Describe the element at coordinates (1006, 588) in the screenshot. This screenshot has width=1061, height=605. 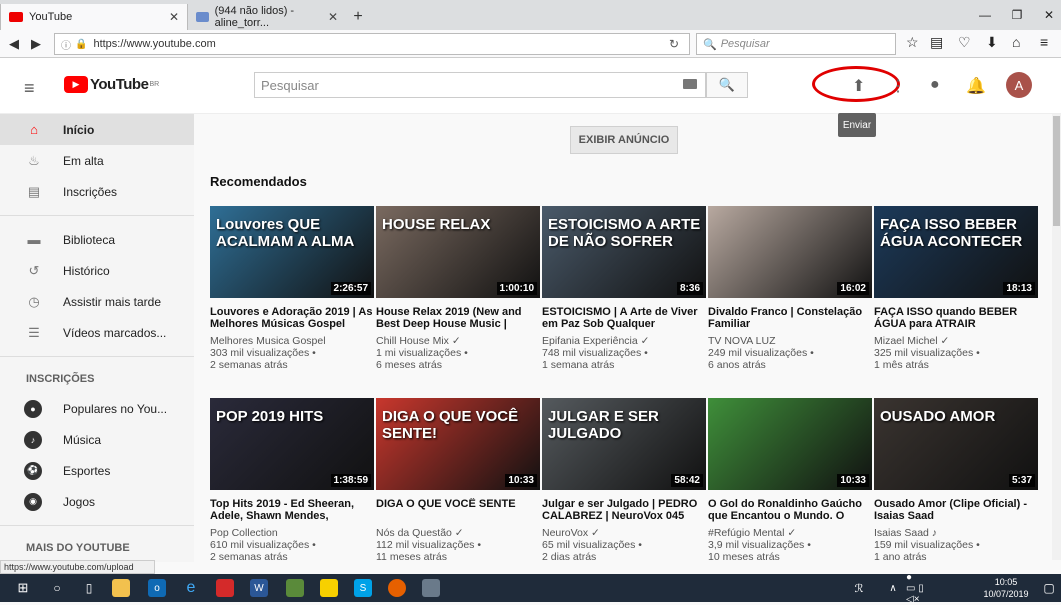
I see `taskbar-clock: 10:05 10/07/2019` at that location.